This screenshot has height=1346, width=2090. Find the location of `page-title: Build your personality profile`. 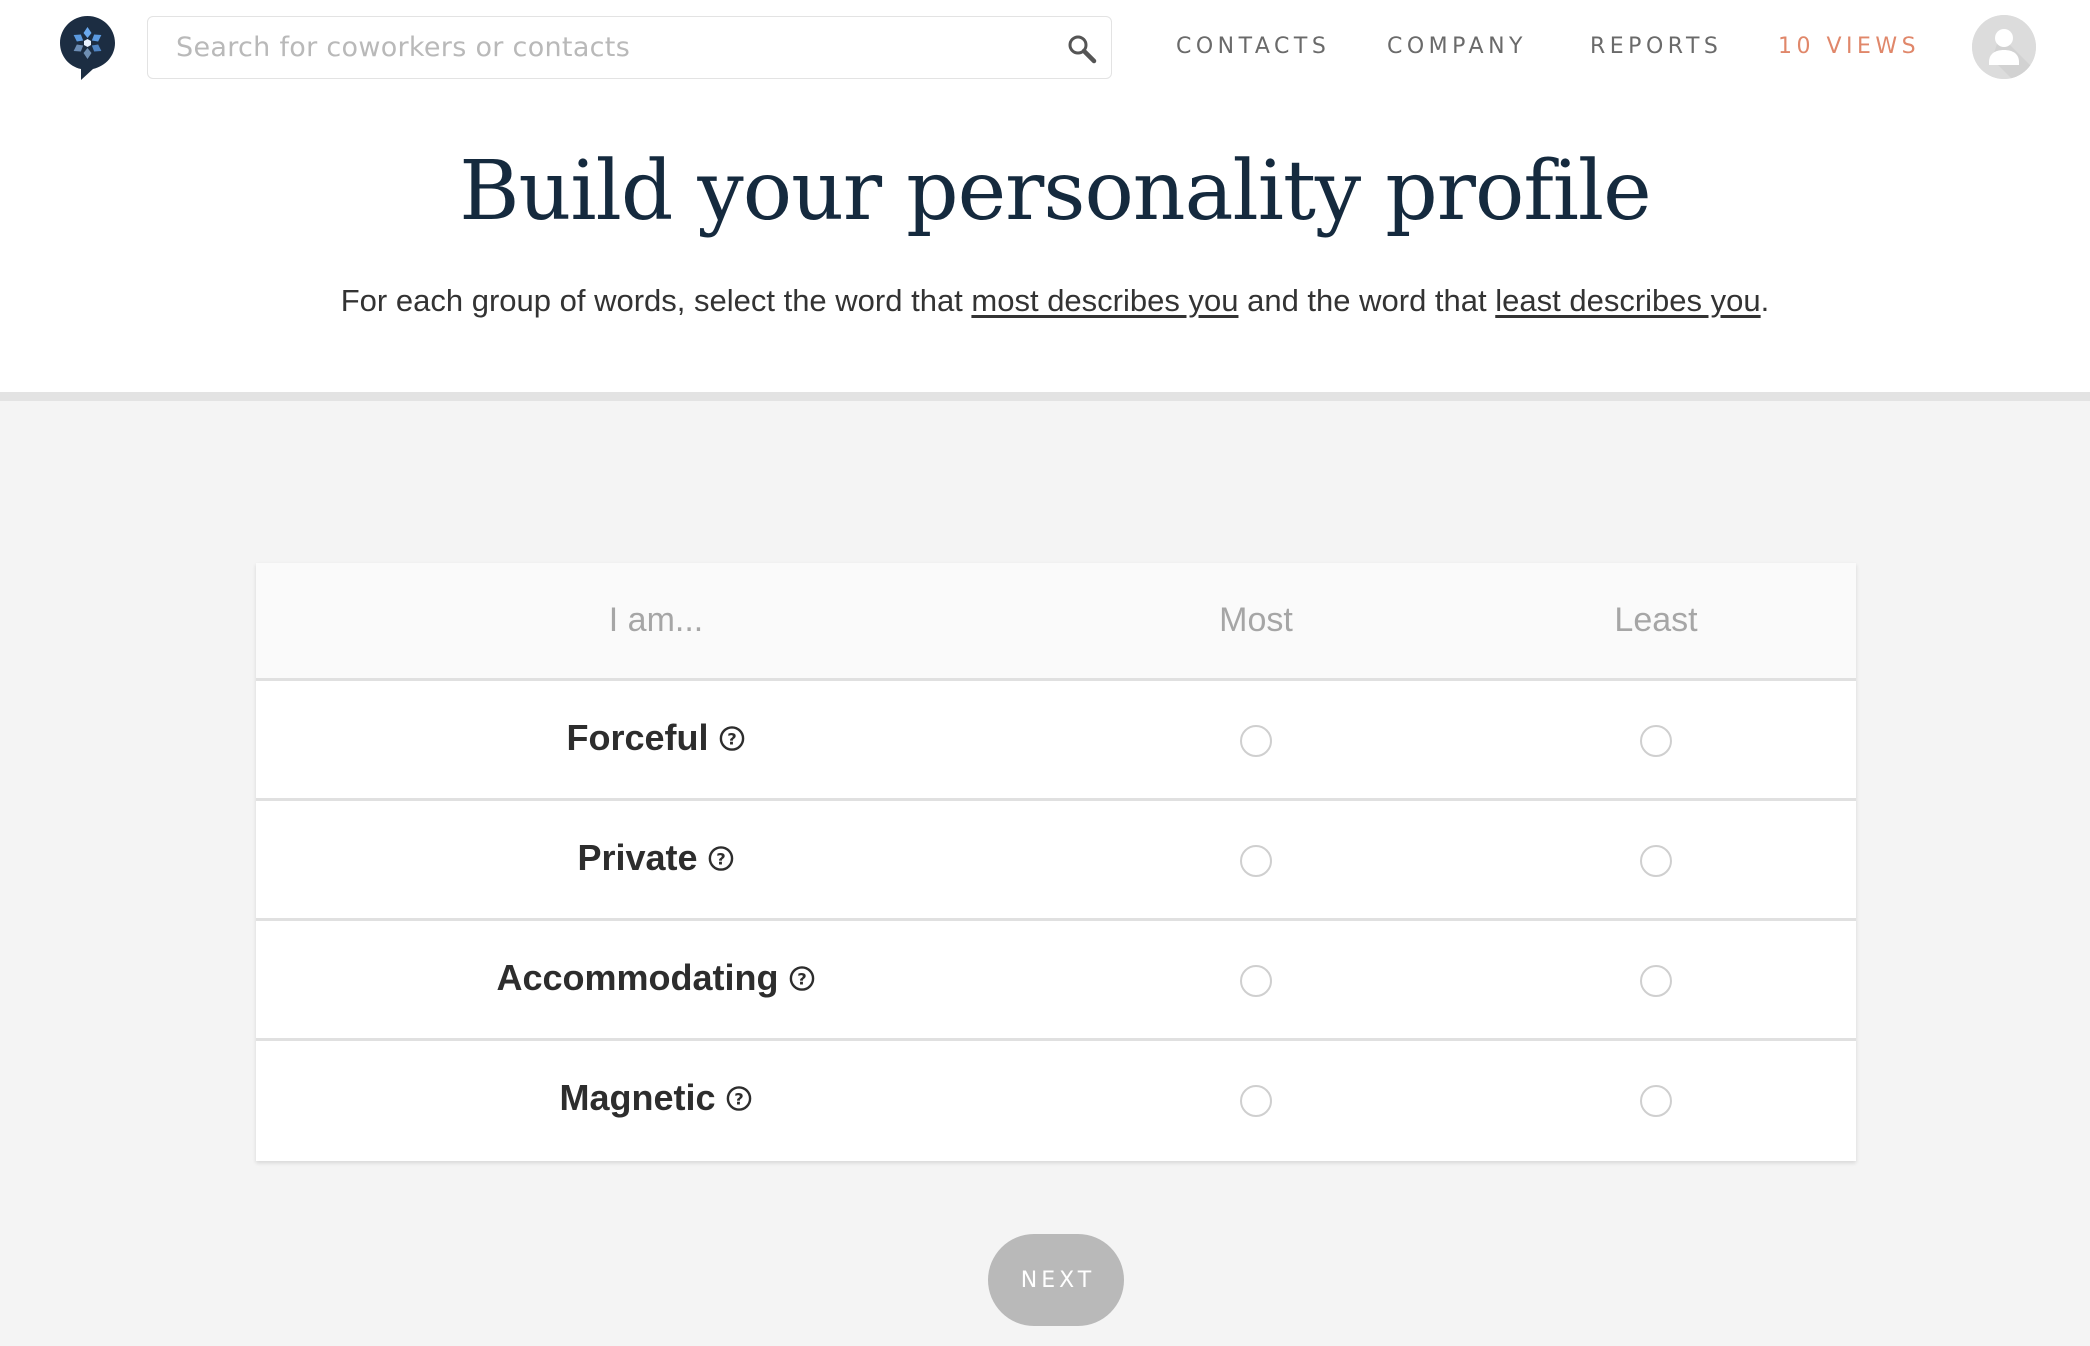

page-title: Build your personality profile is located at coordinates (1055, 191).